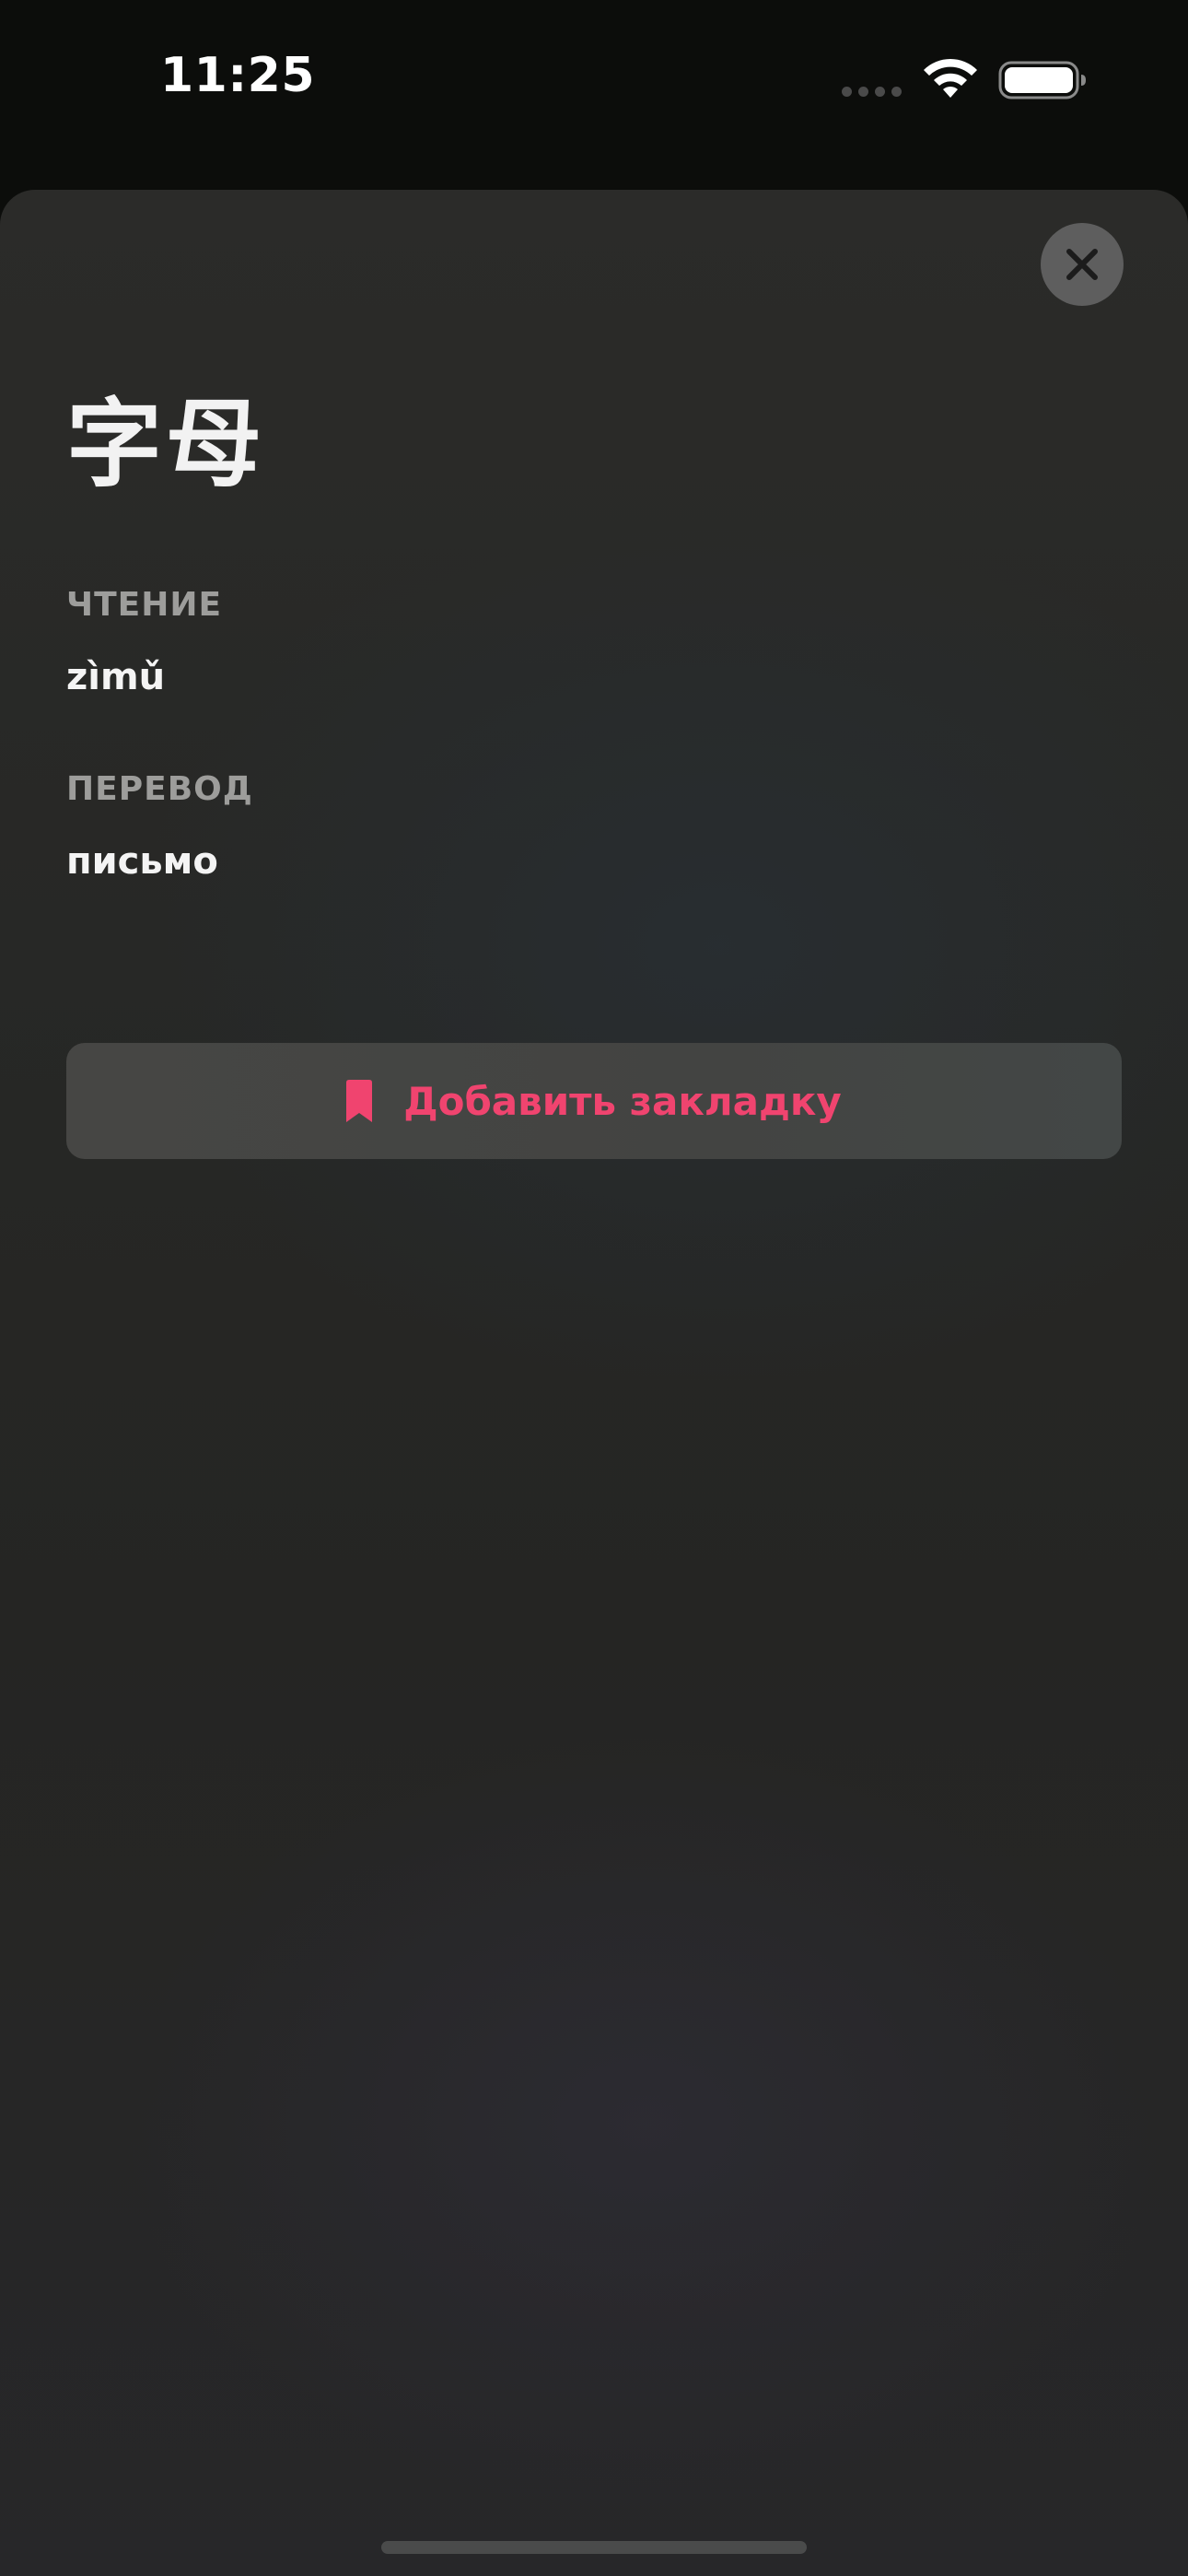 Image resolution: width=1188 pixels, height=2576 pixels. What do you see at coordinates (238, 75) in the screenshot?
I see `status-time: 11:25` at bounding box center [238, 75].